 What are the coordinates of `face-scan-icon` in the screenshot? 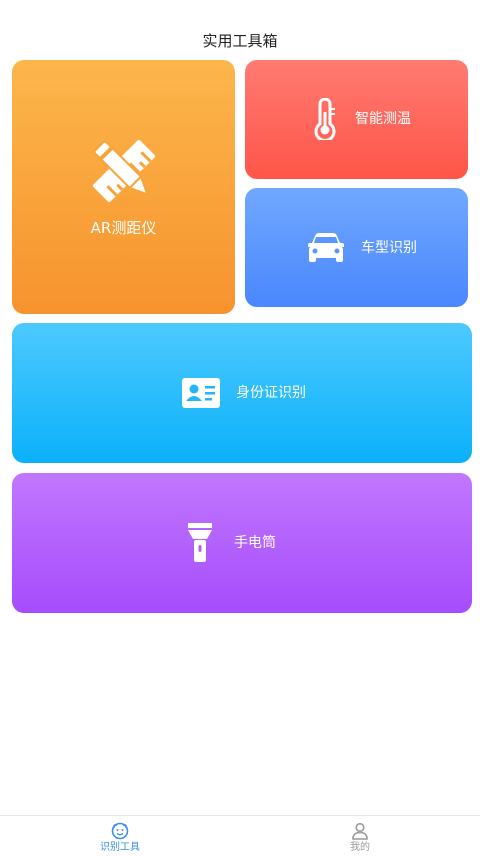 It's located at (120, 831).